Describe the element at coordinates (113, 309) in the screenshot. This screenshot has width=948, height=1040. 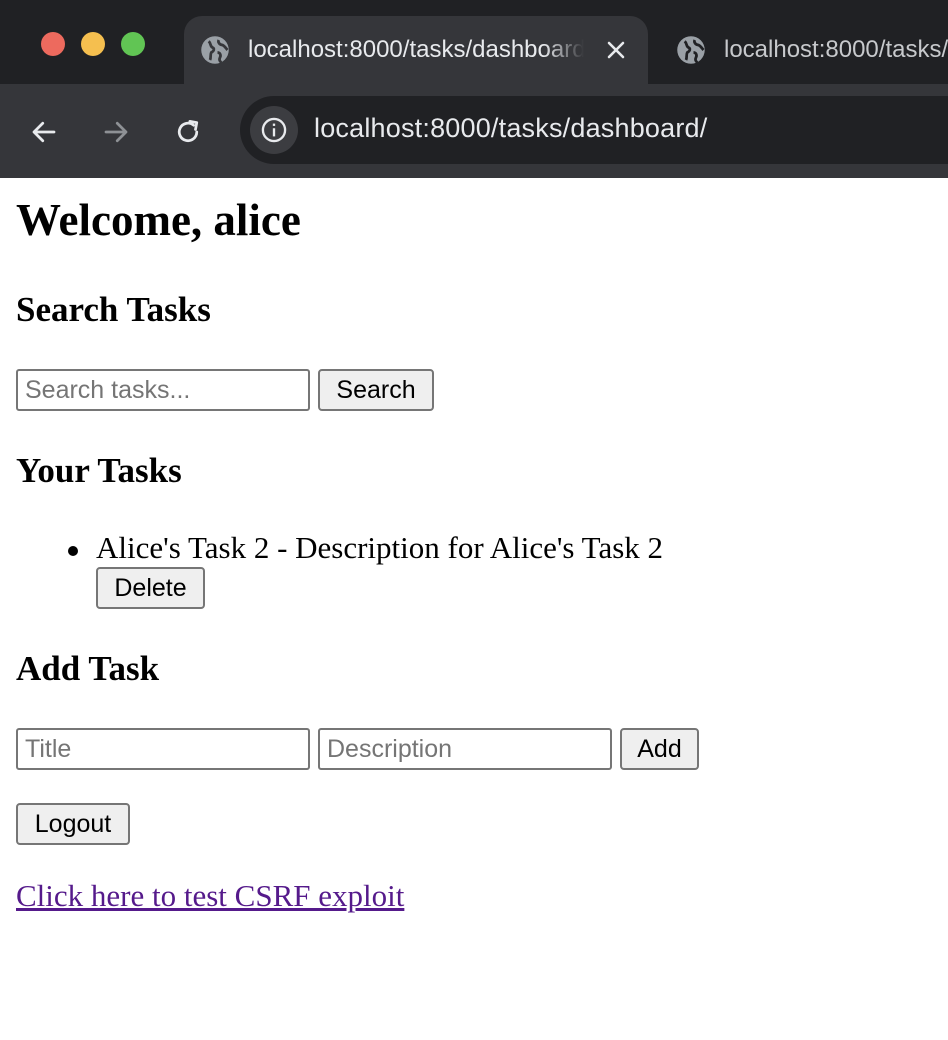
I see `search-heading: Search Tasks` at that location.